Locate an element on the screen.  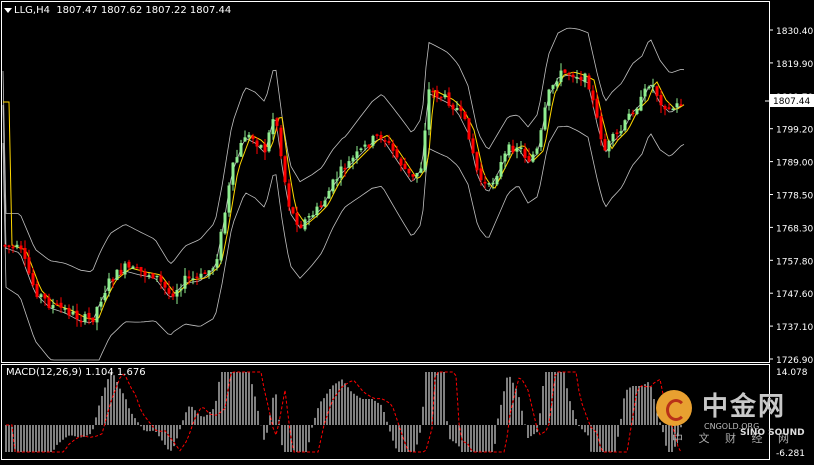
current-price-label: 1807.44 is located at coordinates (791, 102).